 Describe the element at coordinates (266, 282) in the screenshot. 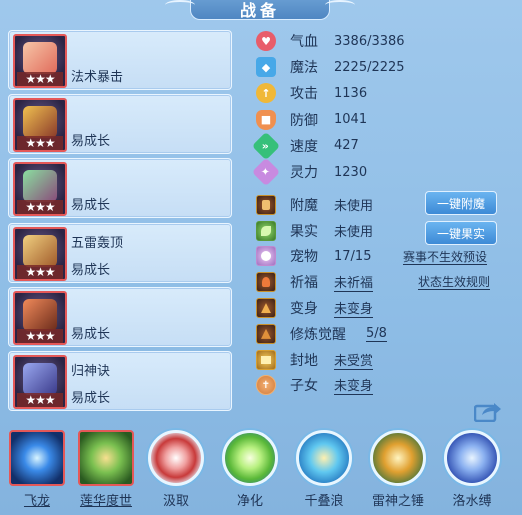

I see `bless-icon` at that location.